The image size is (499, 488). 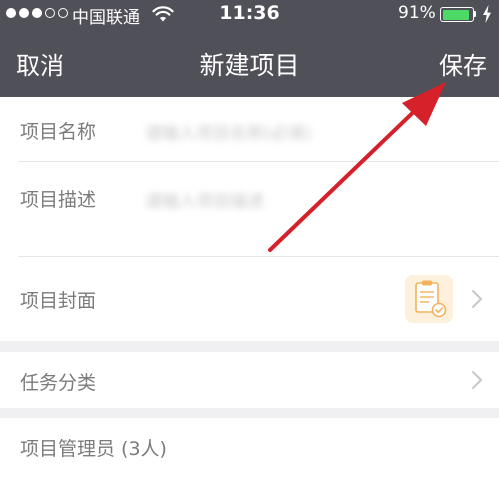 I want to click on project-name-input: 请输入项目名称(必填), so click(x=228, y=131).